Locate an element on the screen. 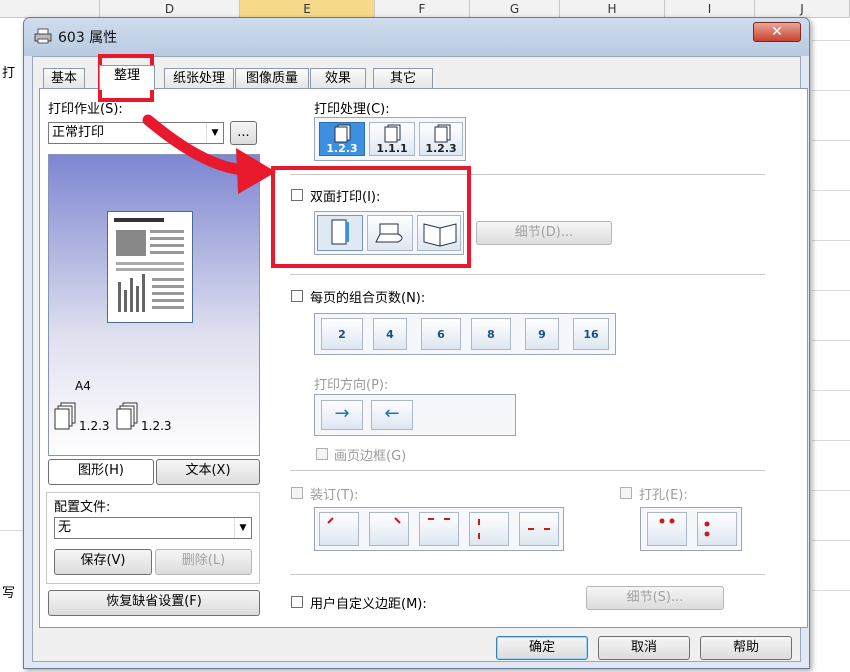 This screenshot has width=850, height=672. ok-button: 确定 is located at coordinates (542, 648).